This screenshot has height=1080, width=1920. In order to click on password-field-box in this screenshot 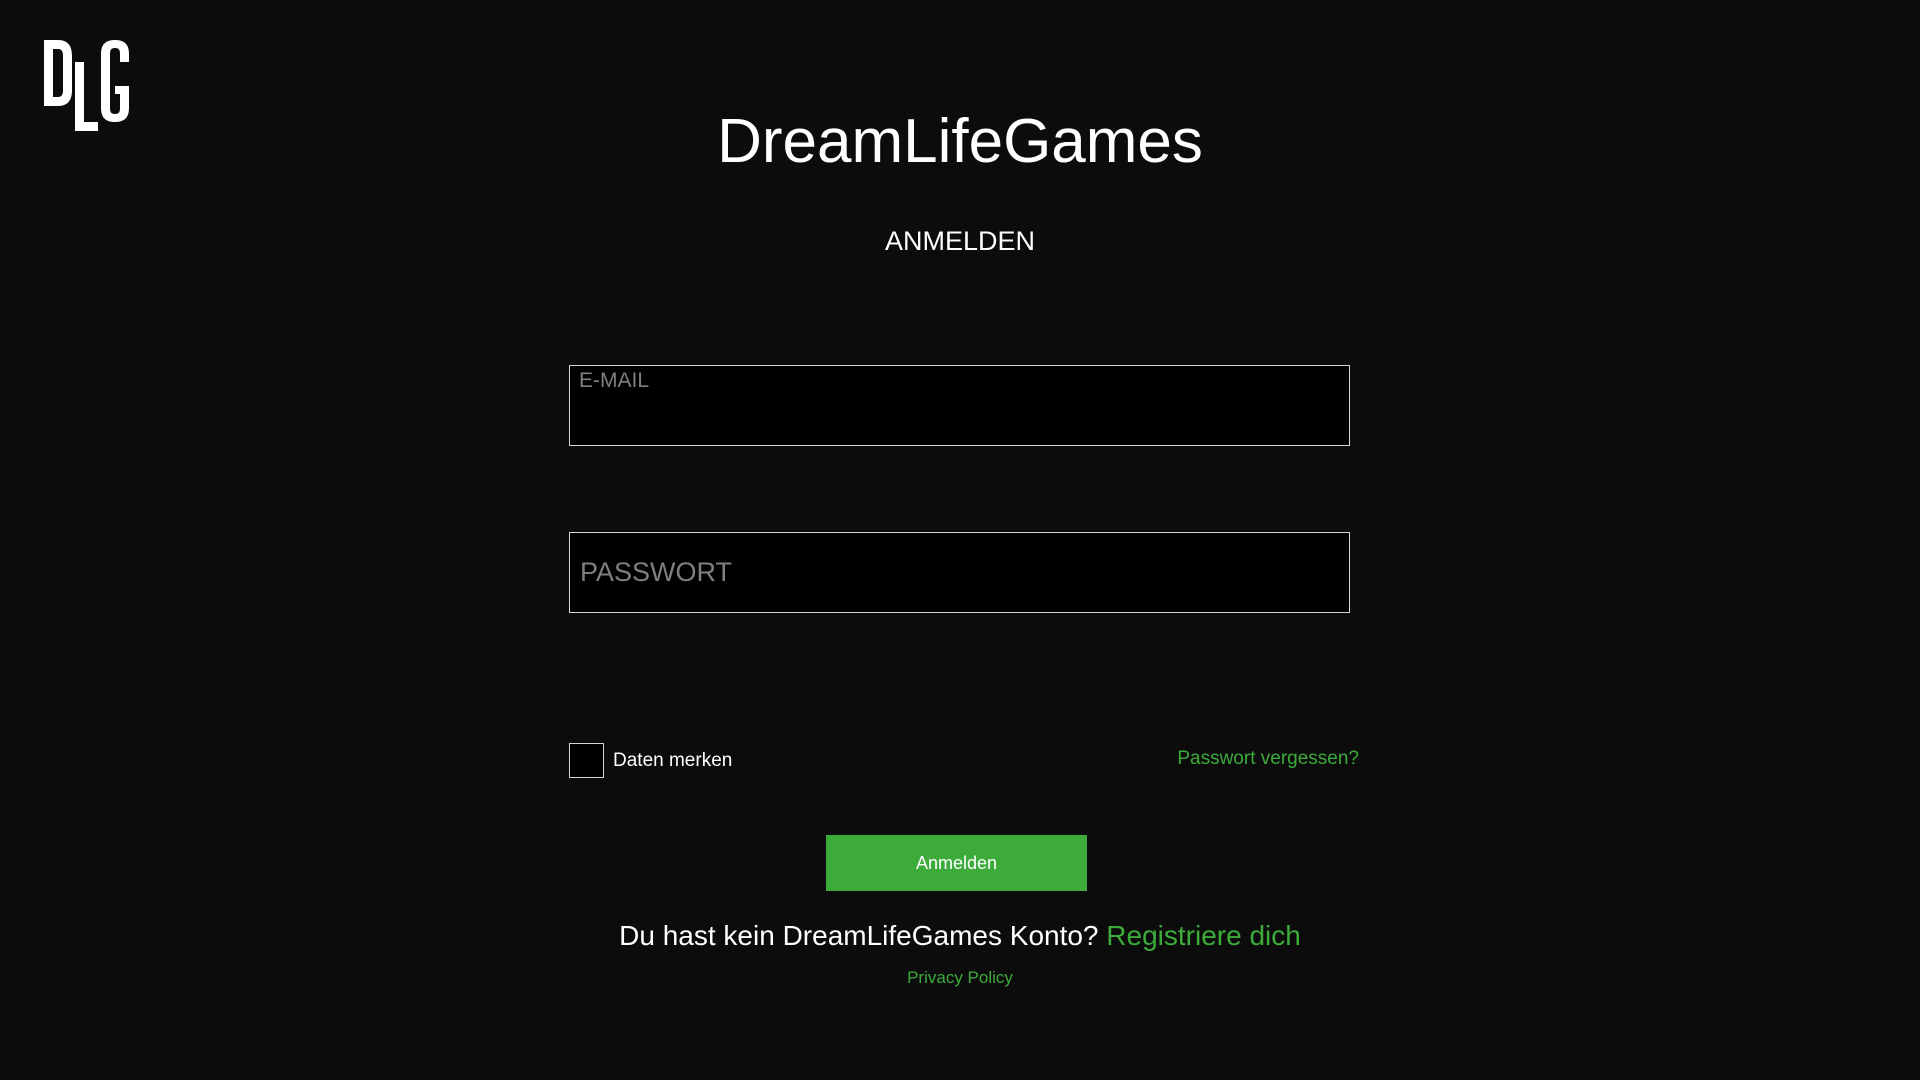, I will do `click(959, 572)`.